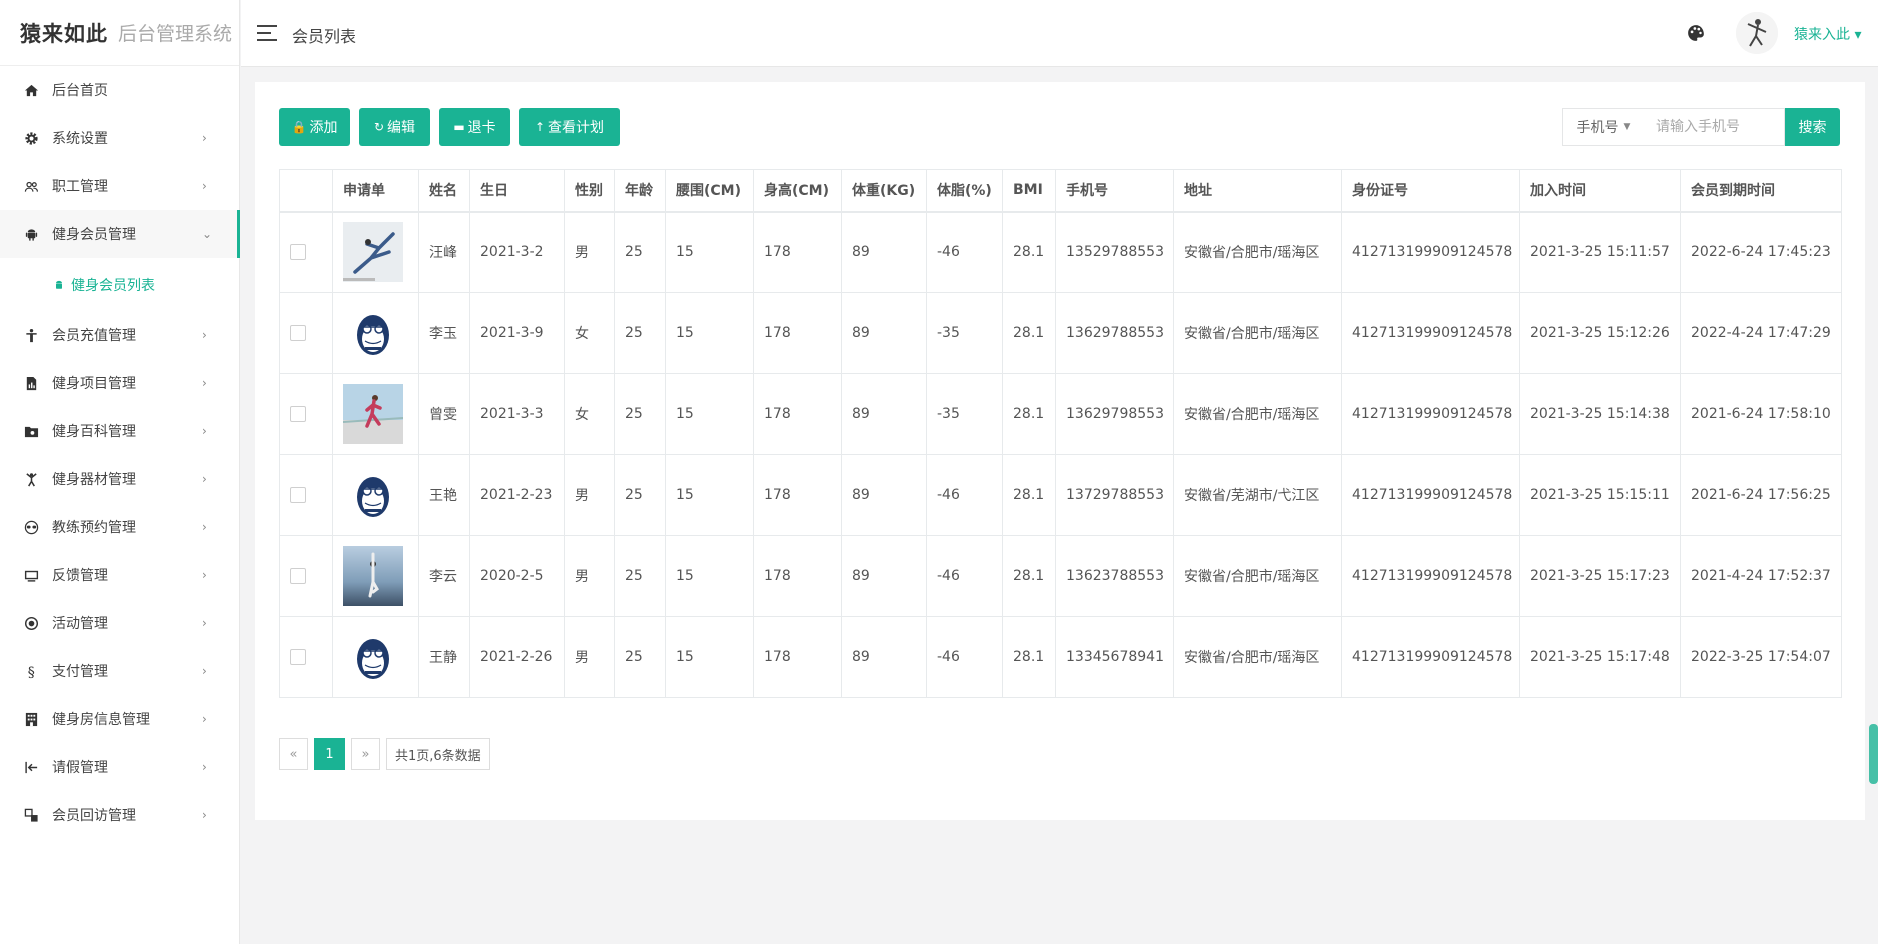 The height and width of the screenshot is (944, 1878). I want to click on sidebar-item-12: 健身房信息管理 ›, so click(119, 719).